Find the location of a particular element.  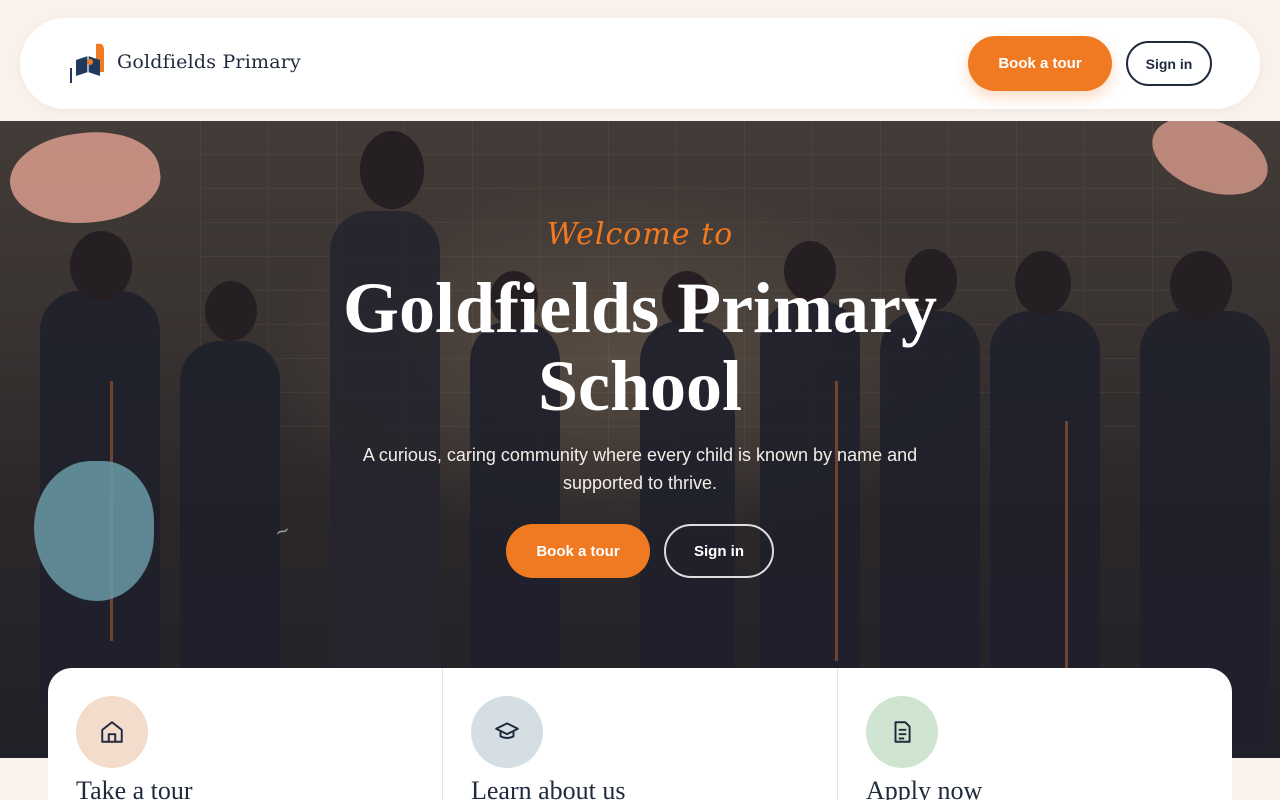

school-logo is located at coordinates (88, 63).